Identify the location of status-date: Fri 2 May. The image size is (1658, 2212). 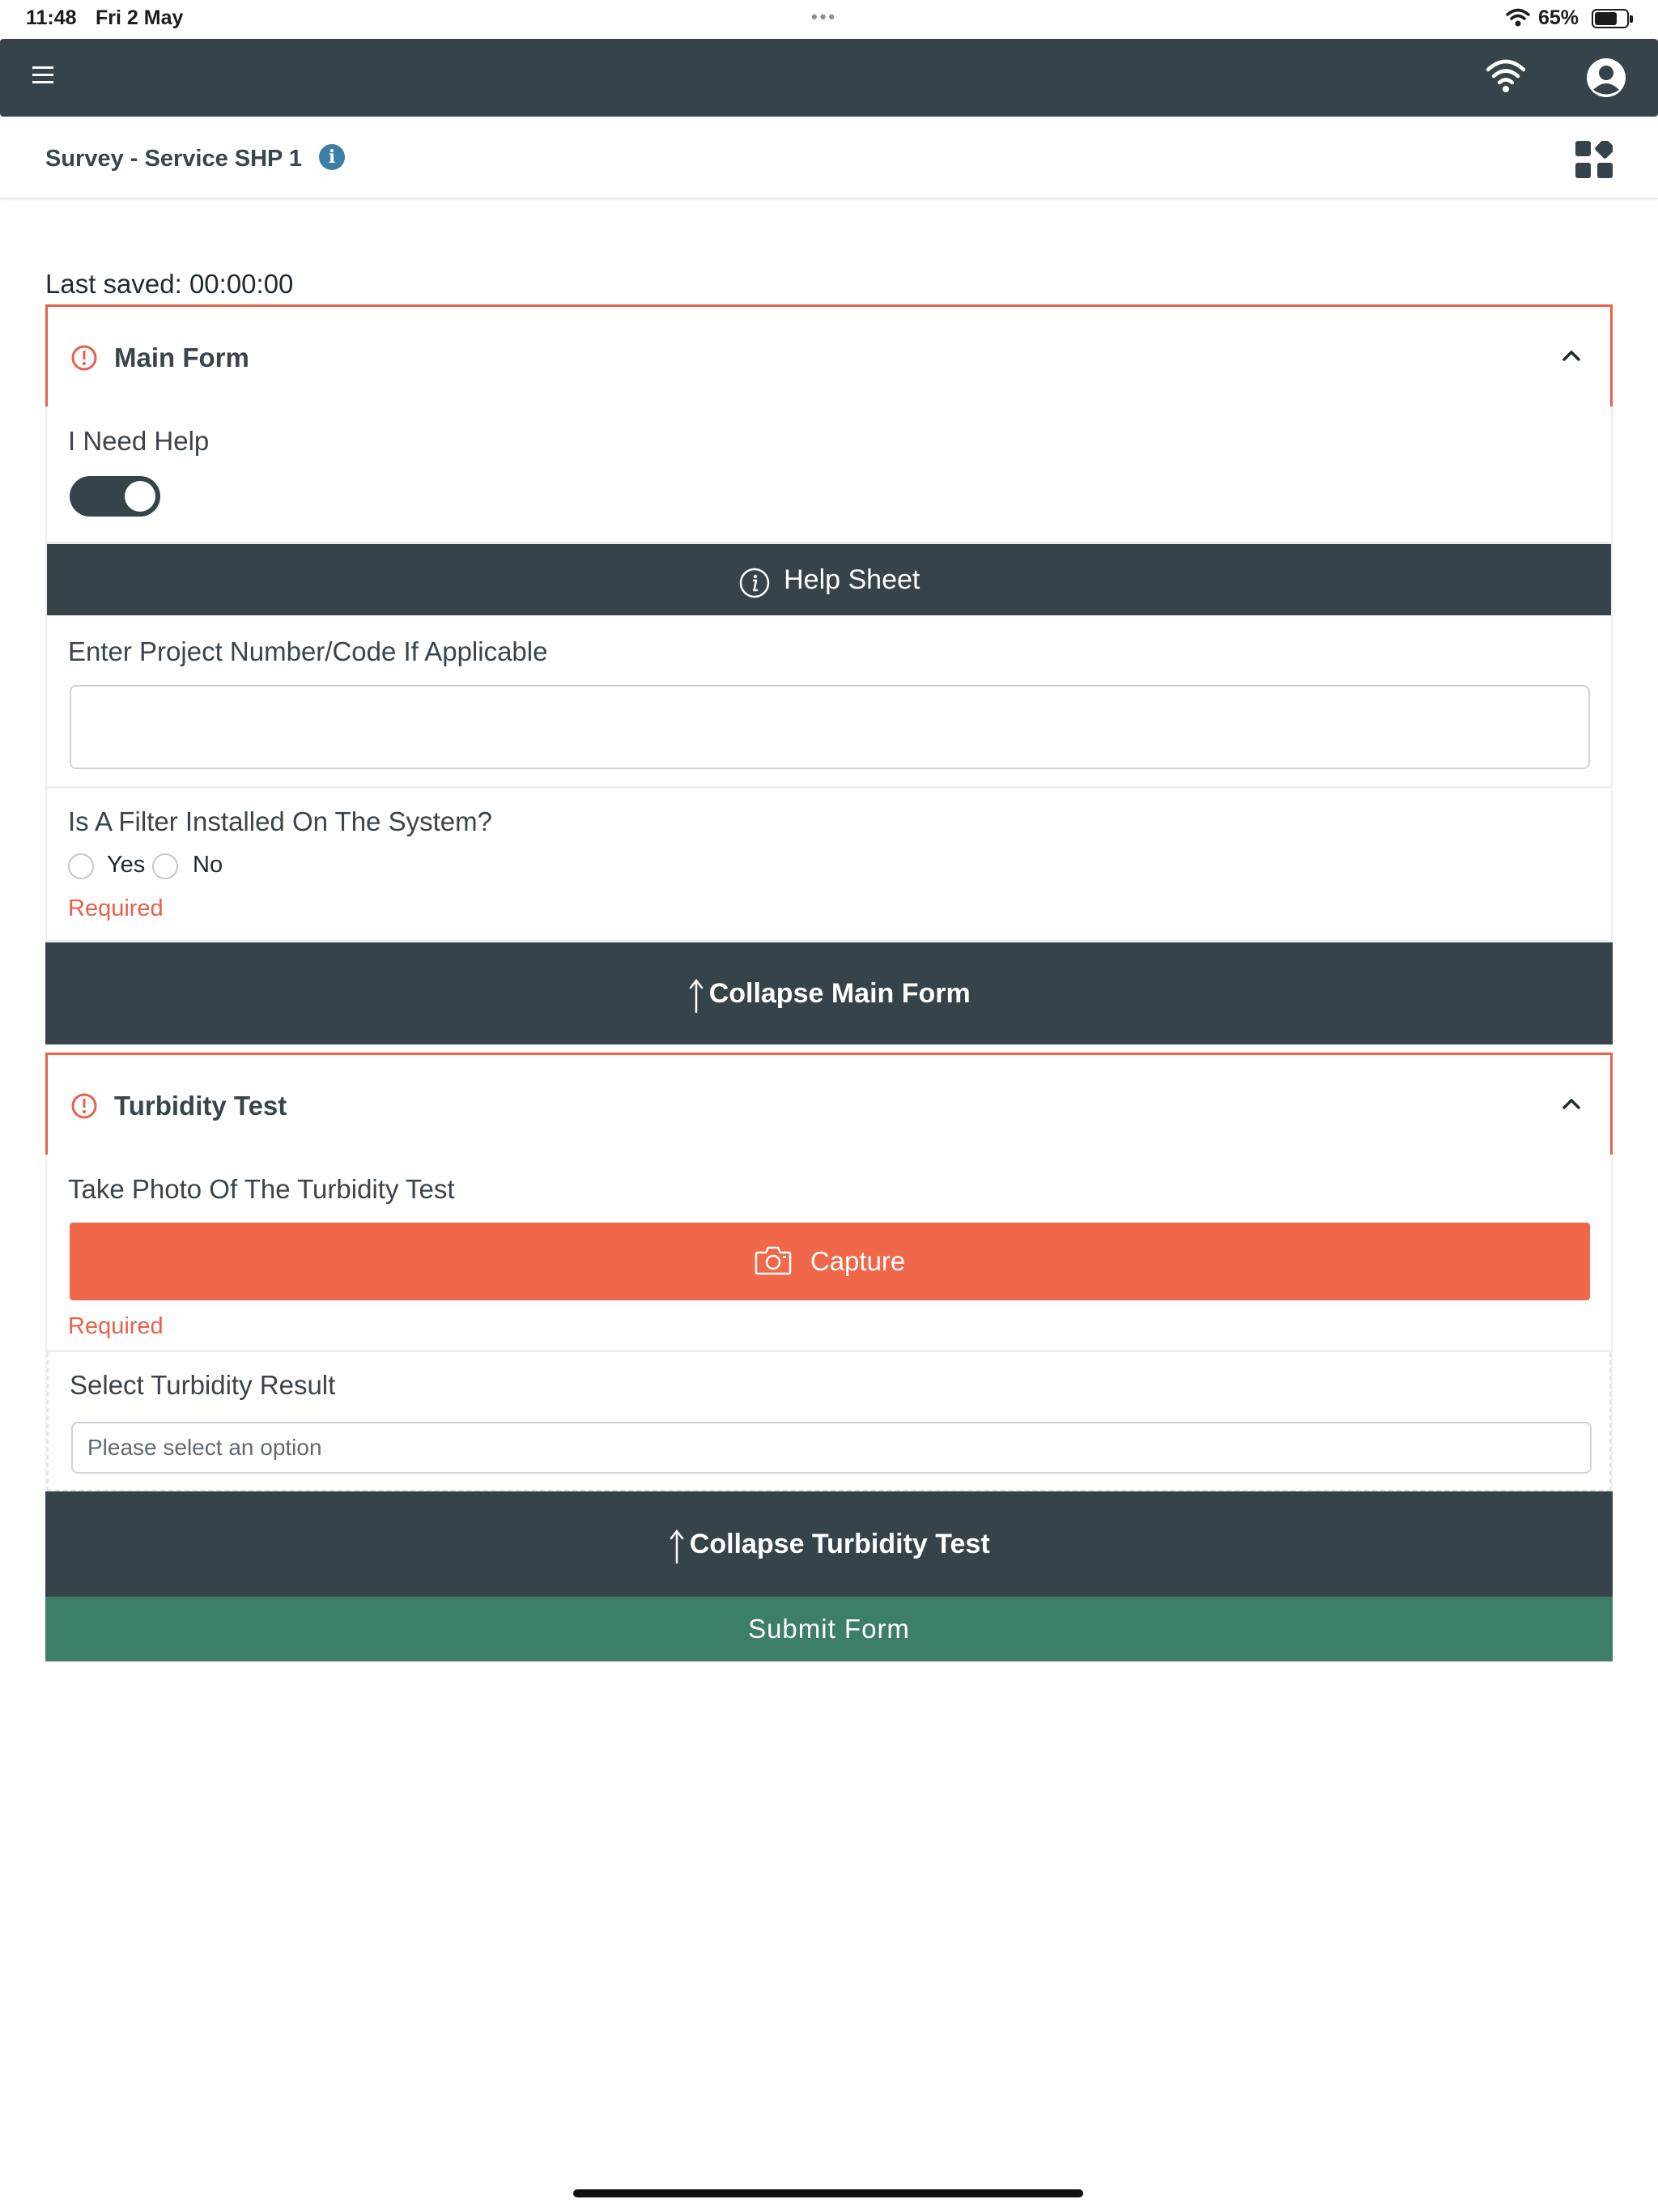
(140, 18).